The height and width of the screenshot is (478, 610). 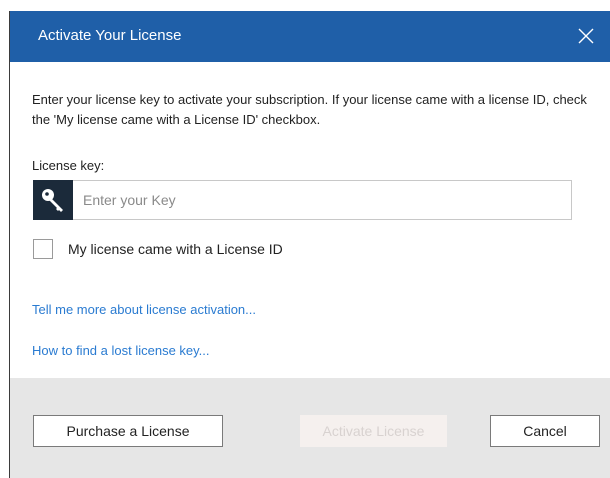 What do you see at coordinates (310, 36) in the screenshot?
I see `dialog-titlebar: Activate Your License` at bounding box center [310, 36].